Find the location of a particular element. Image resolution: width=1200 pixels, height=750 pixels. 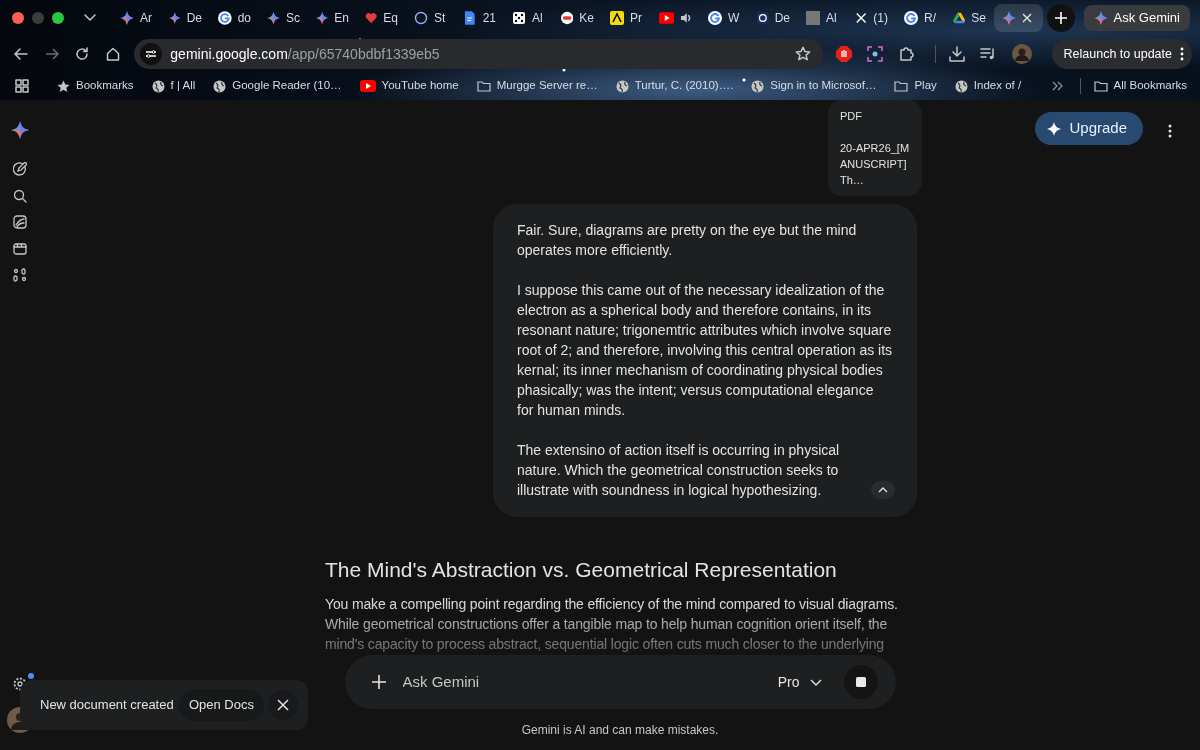

ask-gemini-button: Ask Gemini is located at coordinates (1136, 18).